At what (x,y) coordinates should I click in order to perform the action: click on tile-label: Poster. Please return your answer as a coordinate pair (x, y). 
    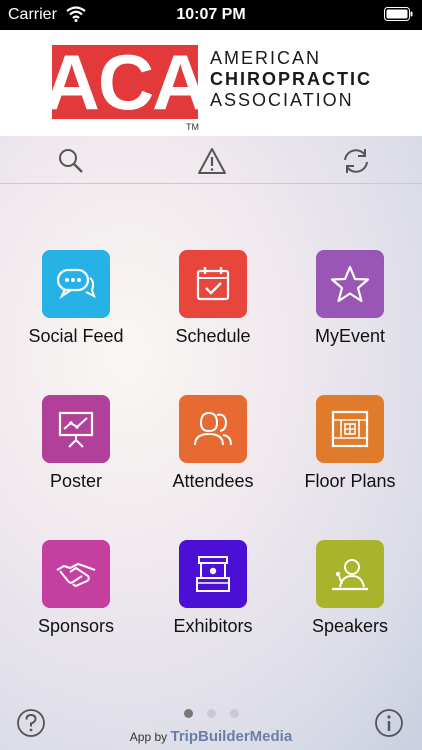
    Looking at the image, I should click on (76, 481).